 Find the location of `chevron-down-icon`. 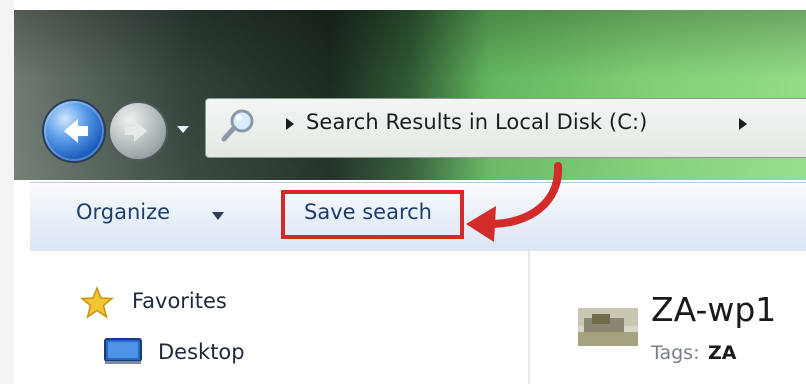

chevron-down-icon is located at coordinates (218, 216).